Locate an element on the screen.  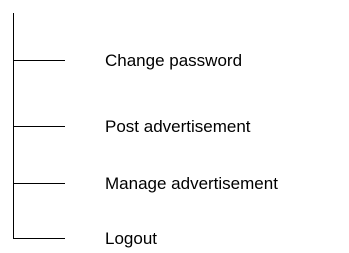
menu-item-label-logout: Logout is located at coordinates (131, 238).